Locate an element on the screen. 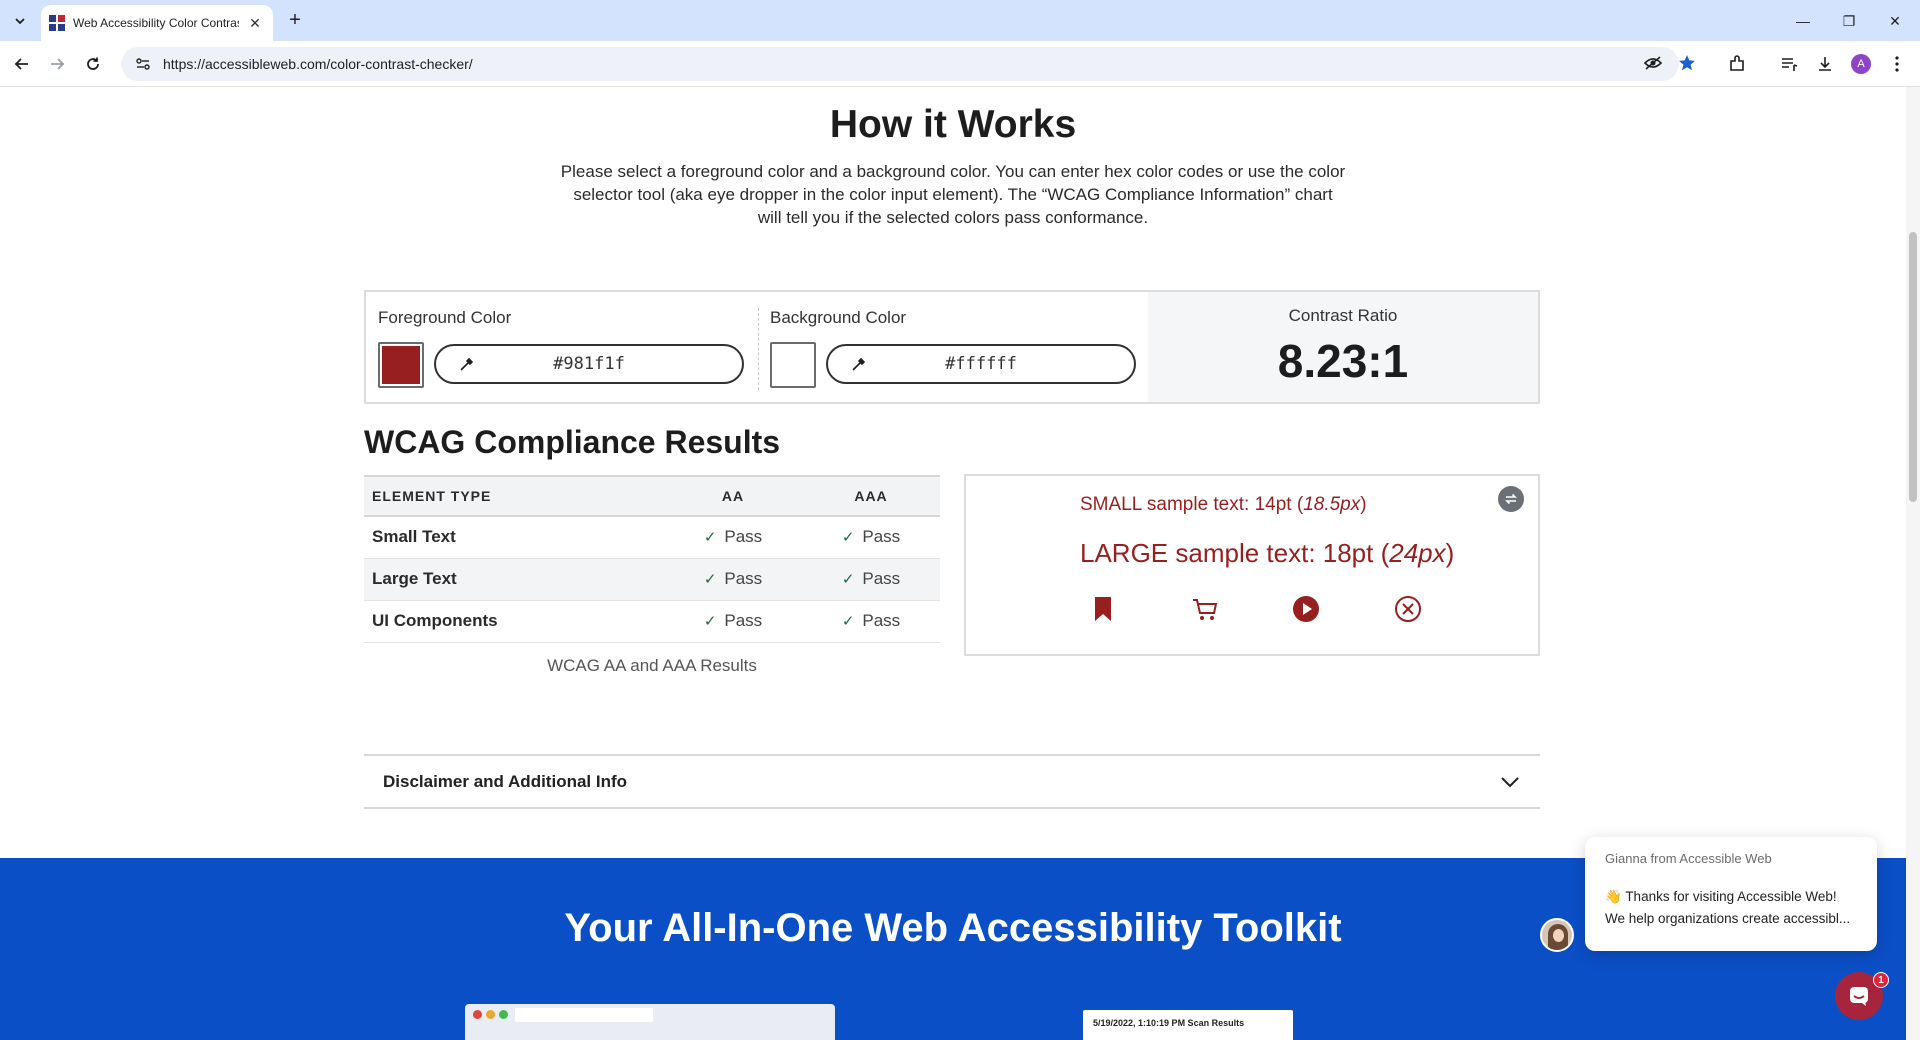  background-label: Background Color is located at coordinates (838, 317).